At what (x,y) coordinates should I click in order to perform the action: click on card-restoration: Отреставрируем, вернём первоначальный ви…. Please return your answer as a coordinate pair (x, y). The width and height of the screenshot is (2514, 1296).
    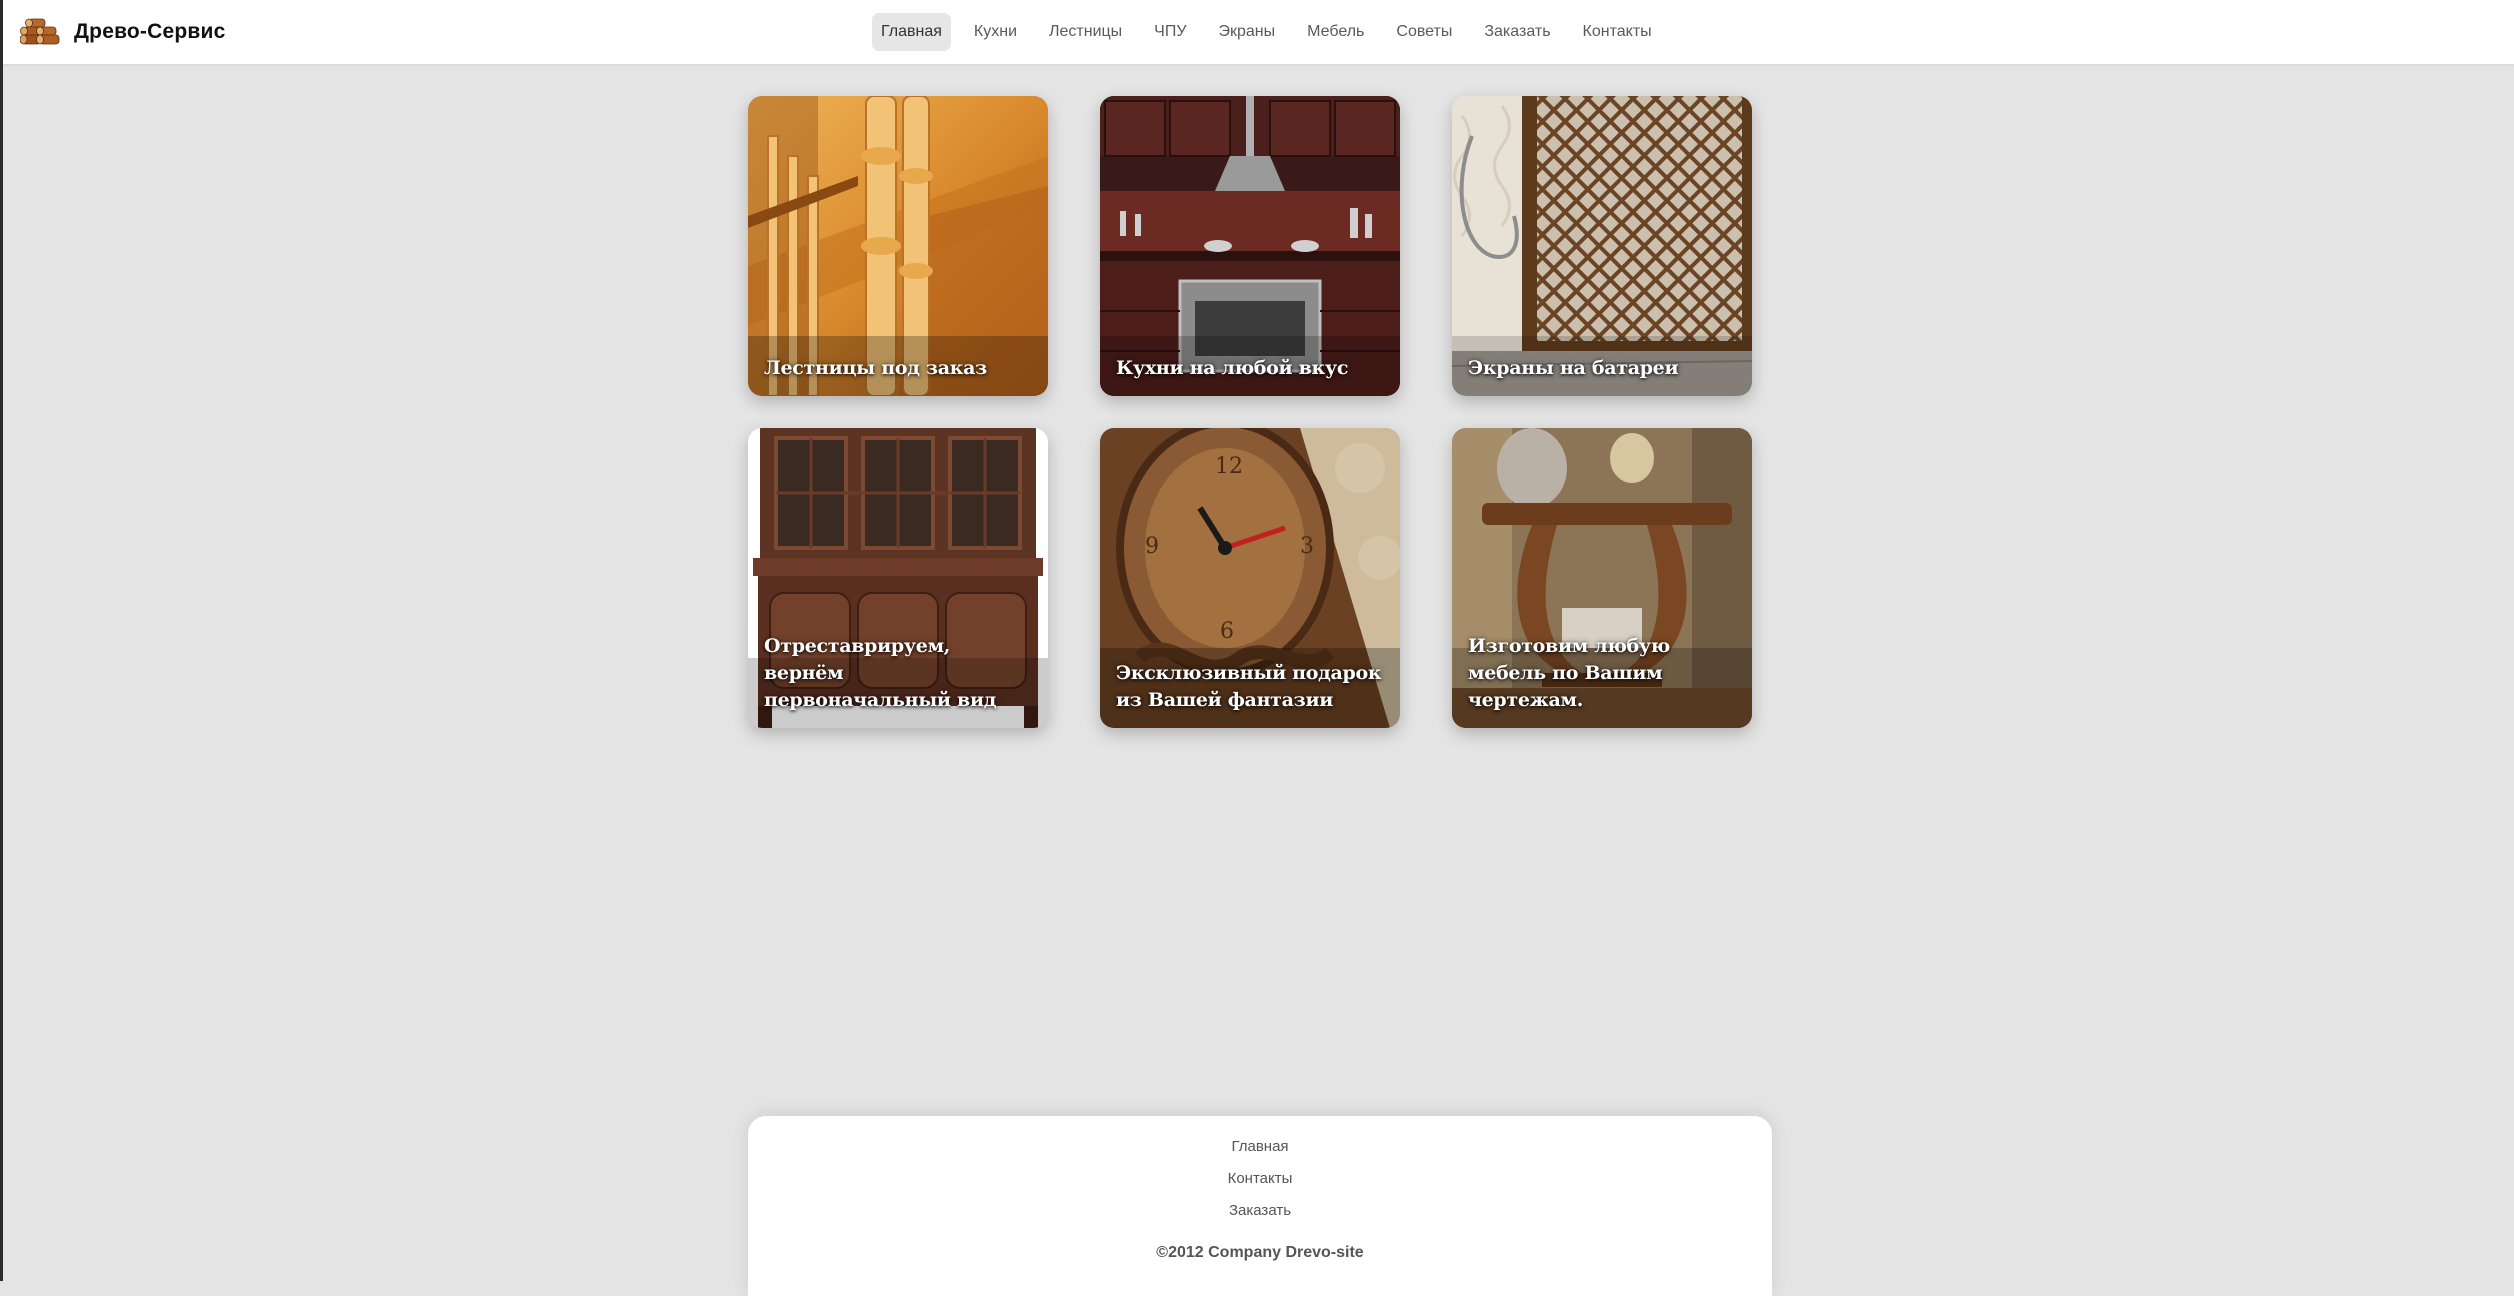
    Looking at the image, I should click on (898, 578).